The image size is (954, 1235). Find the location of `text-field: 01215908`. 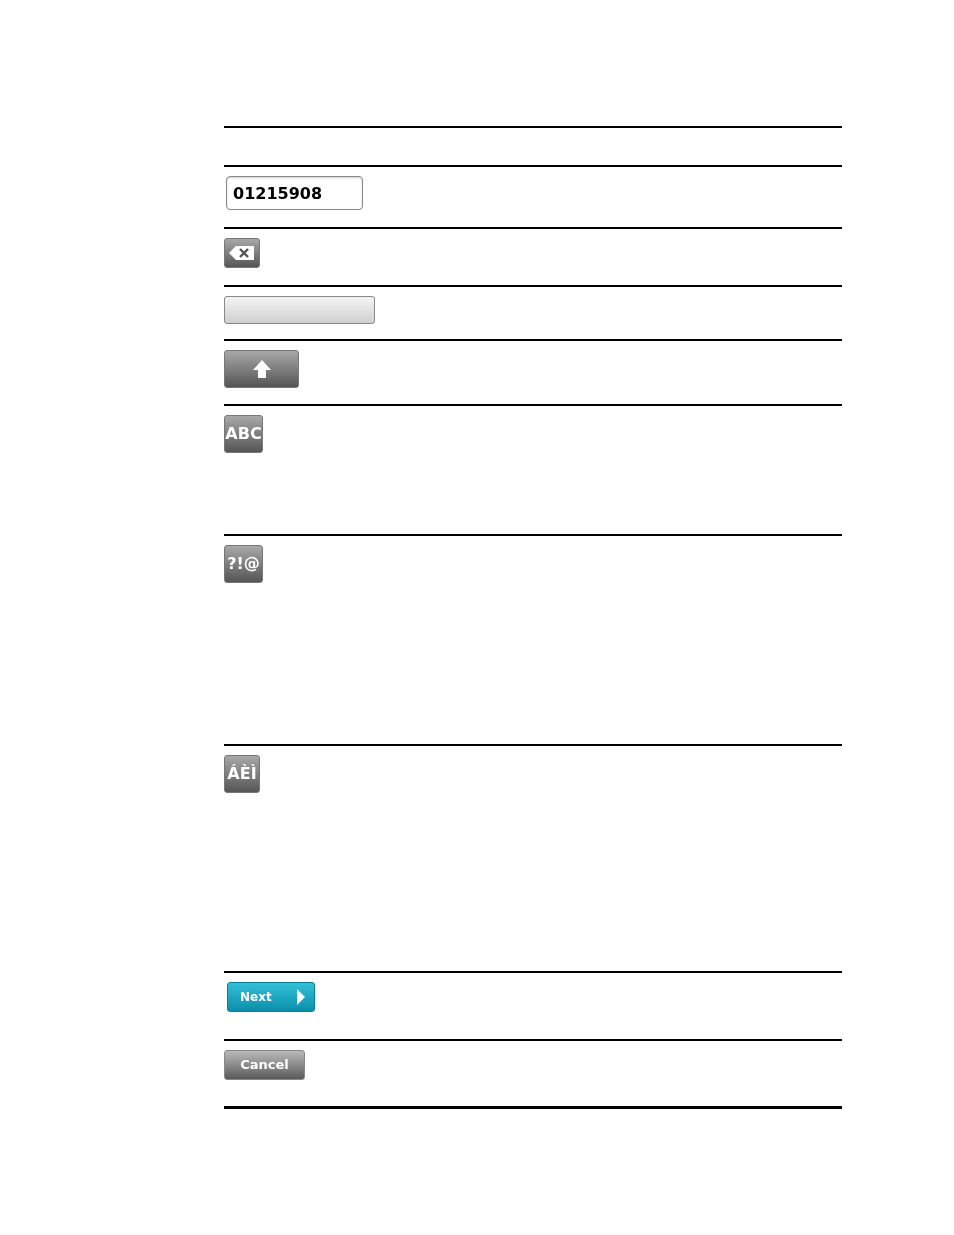

text-field: 01215908 is located at coordinates (294, 193).